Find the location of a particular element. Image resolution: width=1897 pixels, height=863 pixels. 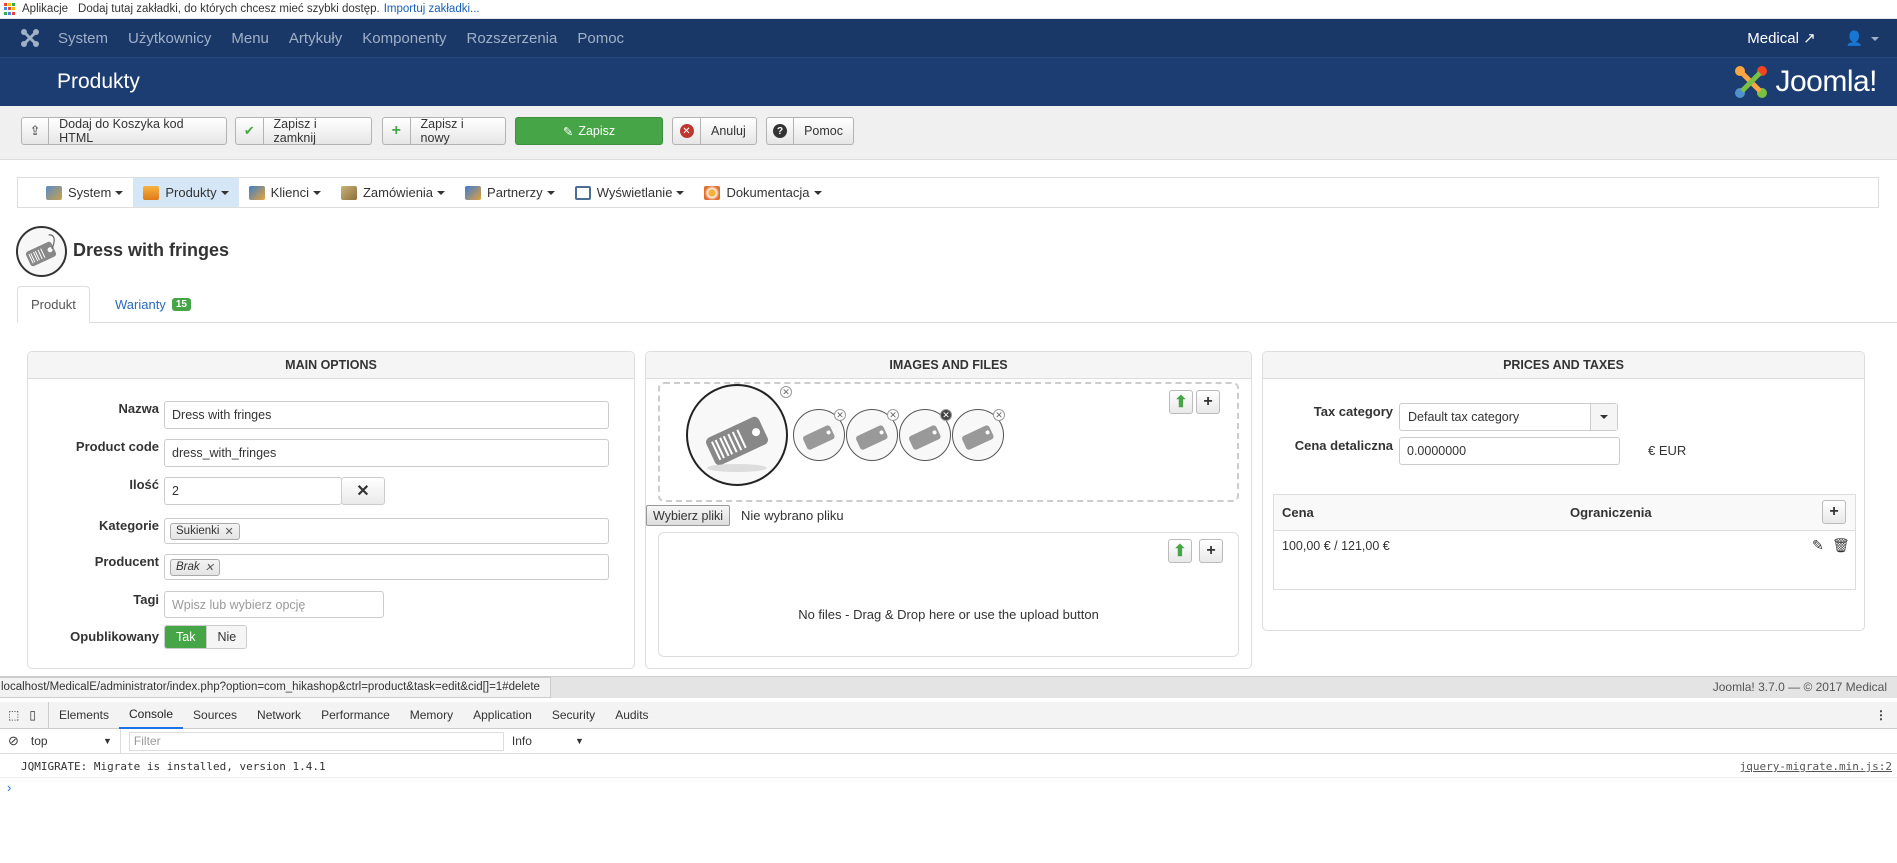

edit-icon: ✎ is located at coordinates (568, 131).